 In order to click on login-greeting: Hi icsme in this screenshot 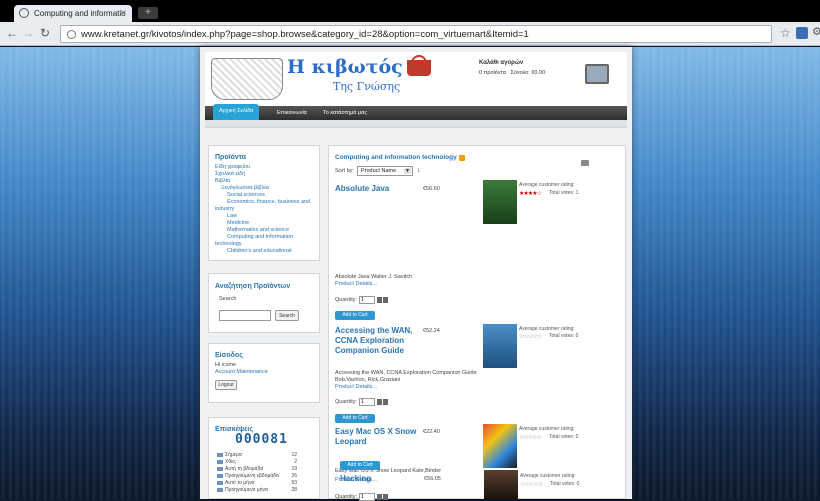, I will do `click(226, 365)`.